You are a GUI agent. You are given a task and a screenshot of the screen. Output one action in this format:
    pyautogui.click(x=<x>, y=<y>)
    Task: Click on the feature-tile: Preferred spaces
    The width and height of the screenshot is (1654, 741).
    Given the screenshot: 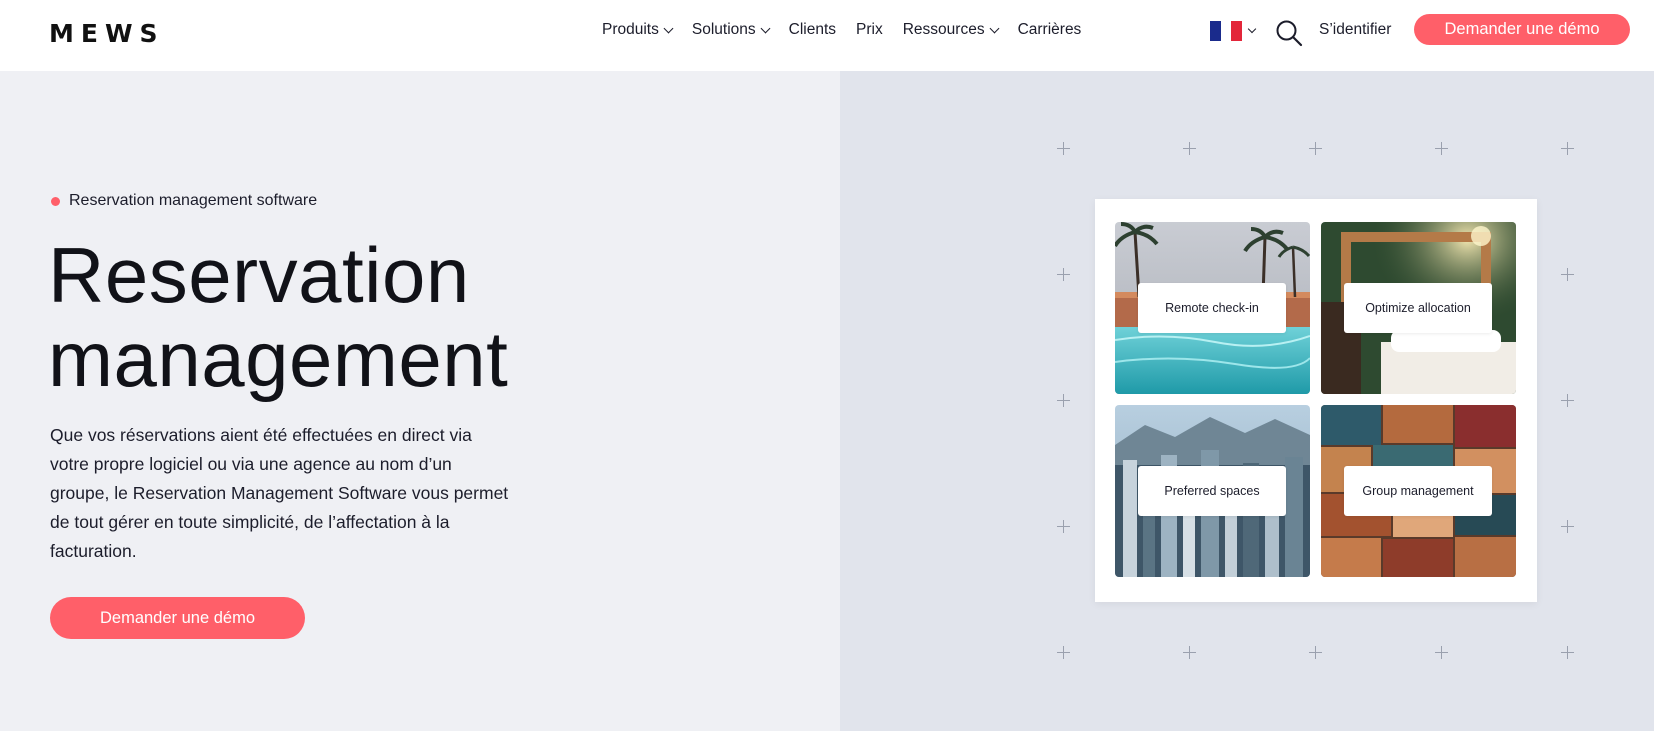 What is the action you would take?
    pyautogui.click(x=1212, y=491)
    